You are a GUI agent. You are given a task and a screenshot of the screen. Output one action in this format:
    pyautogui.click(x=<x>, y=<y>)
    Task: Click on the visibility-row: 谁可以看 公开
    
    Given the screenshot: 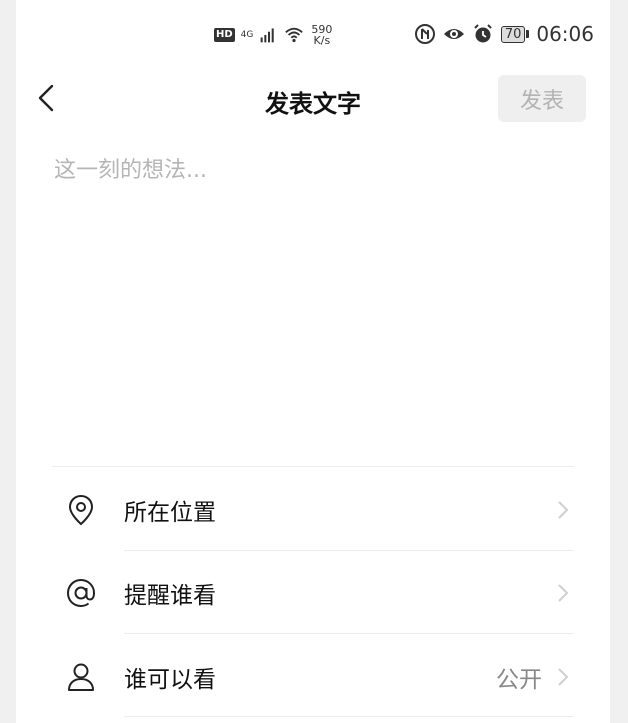 What is the action you would take?
    pyautogui.click(x=313, y=677)
    